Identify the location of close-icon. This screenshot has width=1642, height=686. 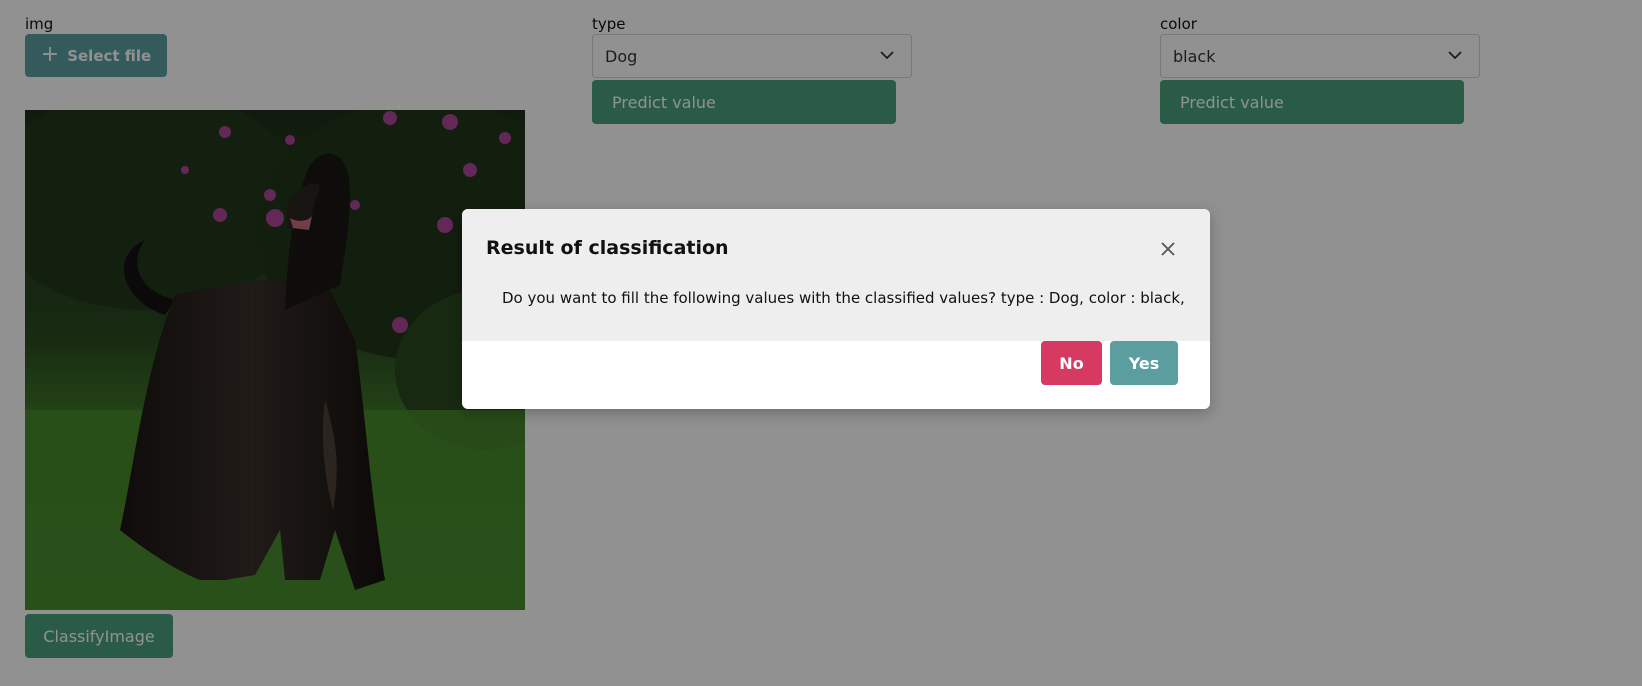
(1168, 249).